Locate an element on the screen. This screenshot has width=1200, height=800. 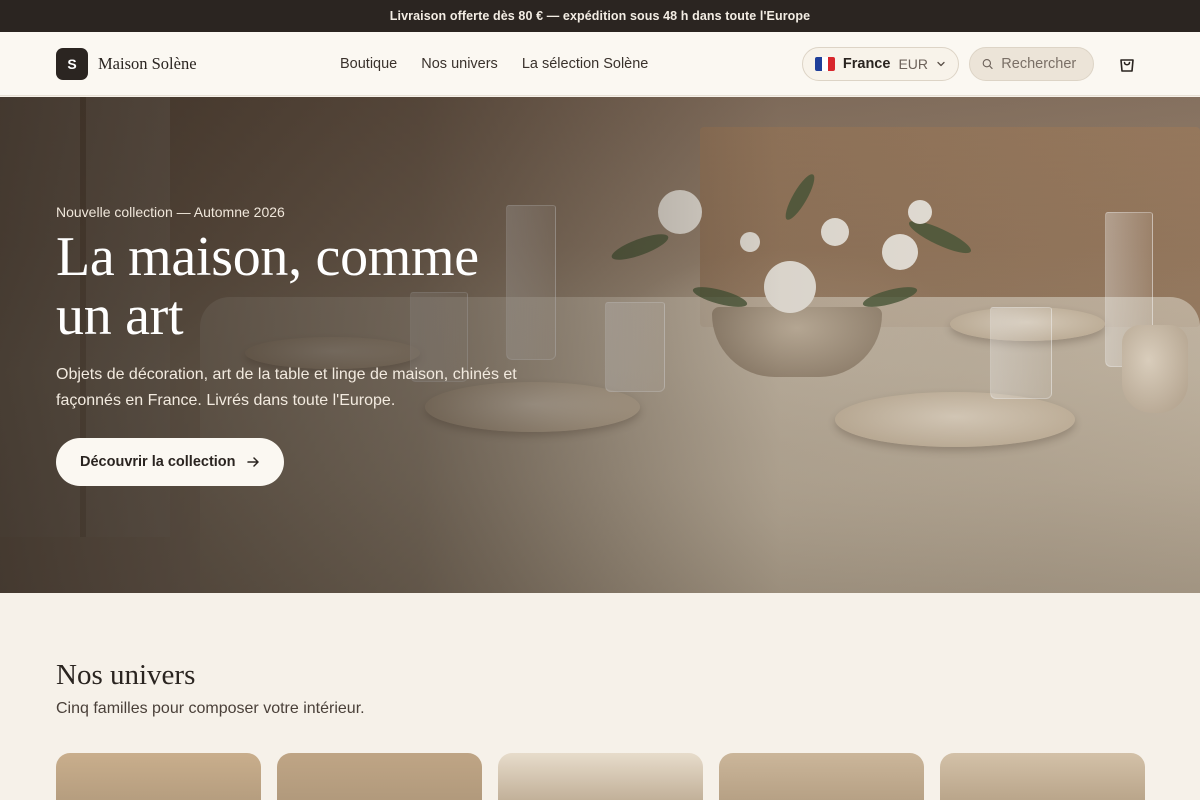
country-selector: France EUR is located at coordinates (880, 63).